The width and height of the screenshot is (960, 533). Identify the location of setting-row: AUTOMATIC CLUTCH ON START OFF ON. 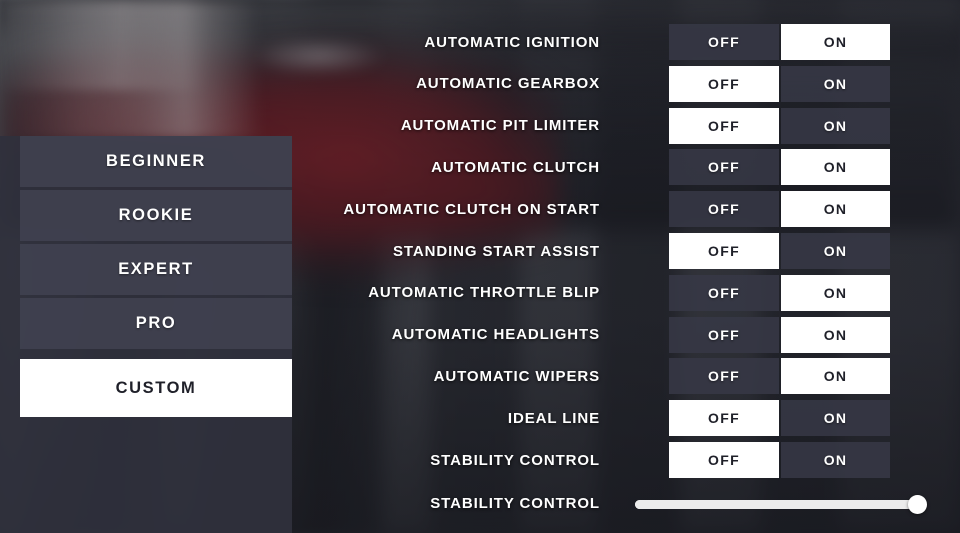
(480, 209).